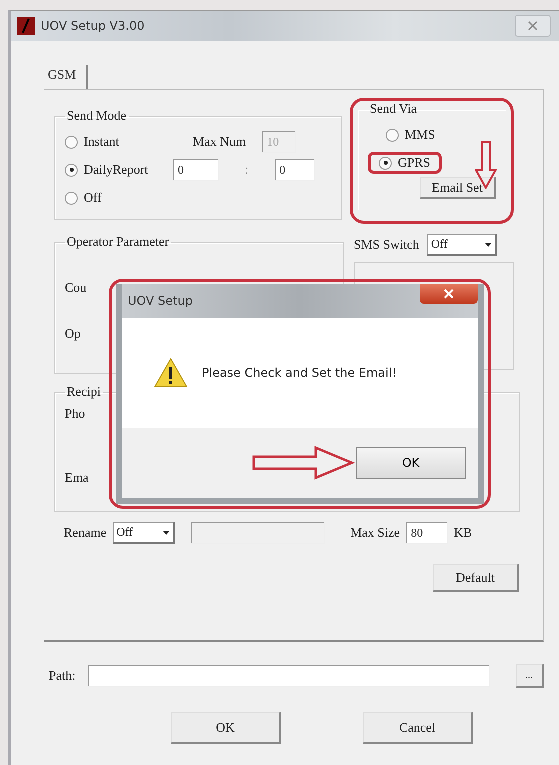 This screenshot has height=765, width=559. What do you see at coordinates (171, 373) in the screenshot?
I see `warning-icon` at bounding box center [171, 373].